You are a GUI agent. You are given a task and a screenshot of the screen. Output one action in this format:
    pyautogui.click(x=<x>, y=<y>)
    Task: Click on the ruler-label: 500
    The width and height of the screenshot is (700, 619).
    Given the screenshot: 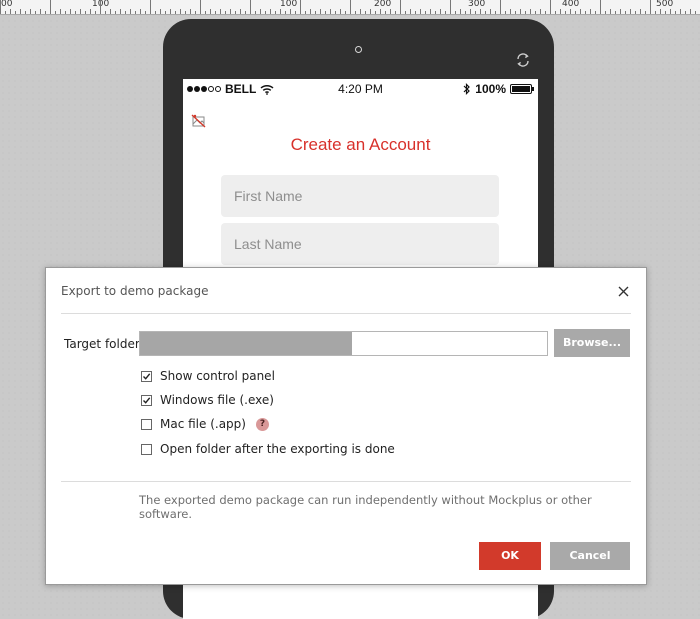 What is the action you would take?
    pyautogui.click(x=665, y=4)
    